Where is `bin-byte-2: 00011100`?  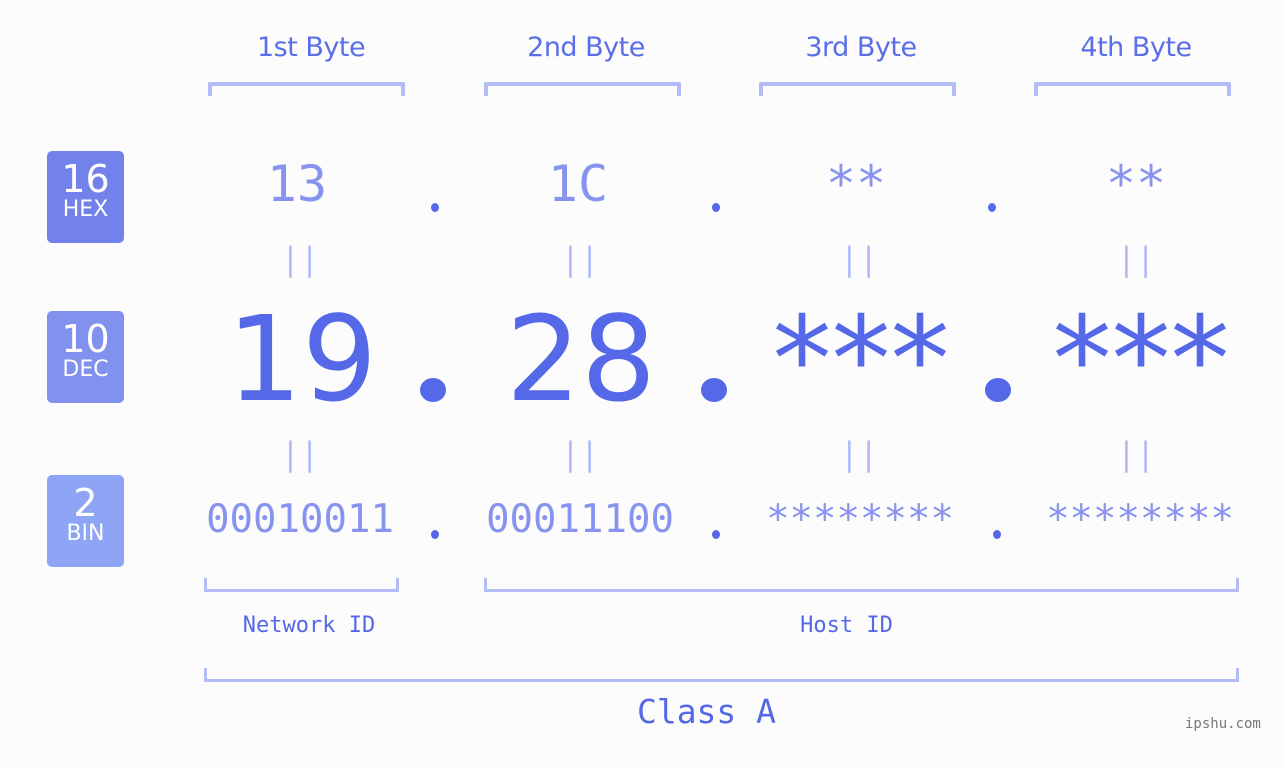 bin-byte-2: 00011100 is located at coordinates (580, 519).